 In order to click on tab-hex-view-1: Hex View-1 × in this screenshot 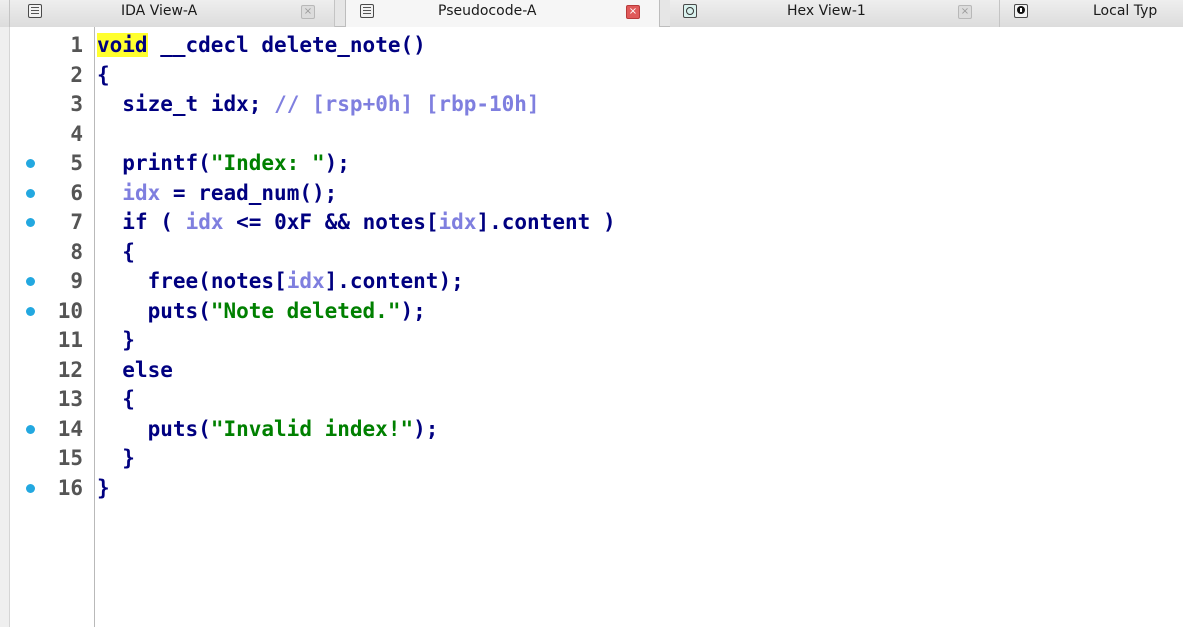, I will do `click(835, 13)`.